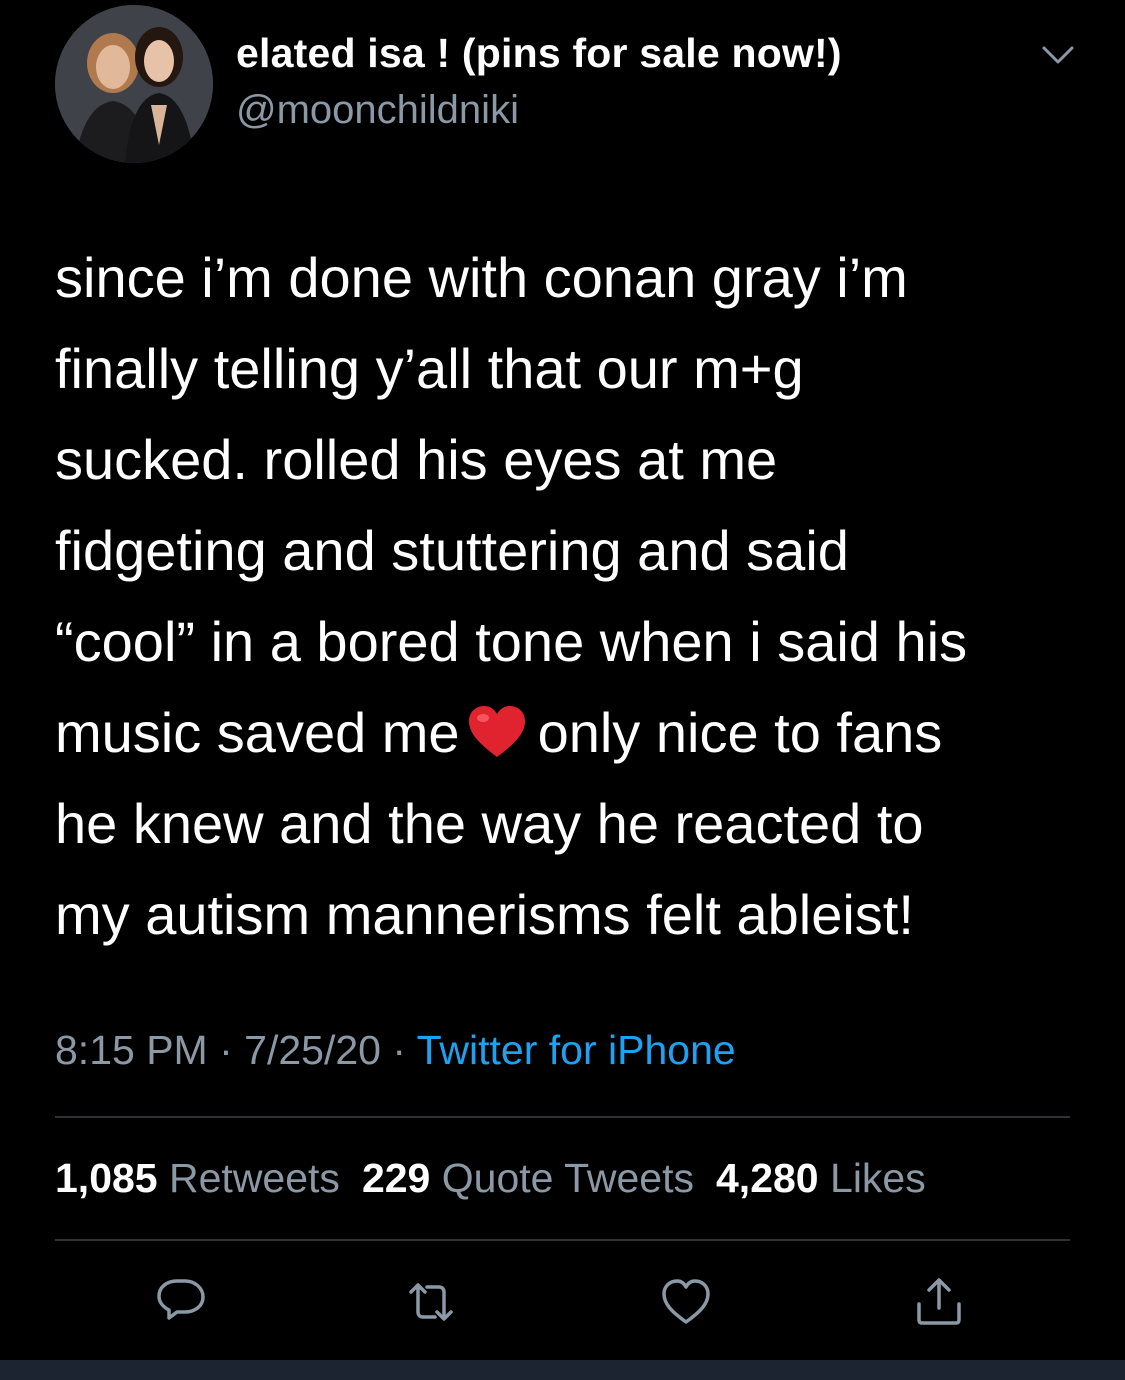 This screenshot has height=1380, width=1125. I want to click on quote-tweets-count: 229, so click(396, 1178).